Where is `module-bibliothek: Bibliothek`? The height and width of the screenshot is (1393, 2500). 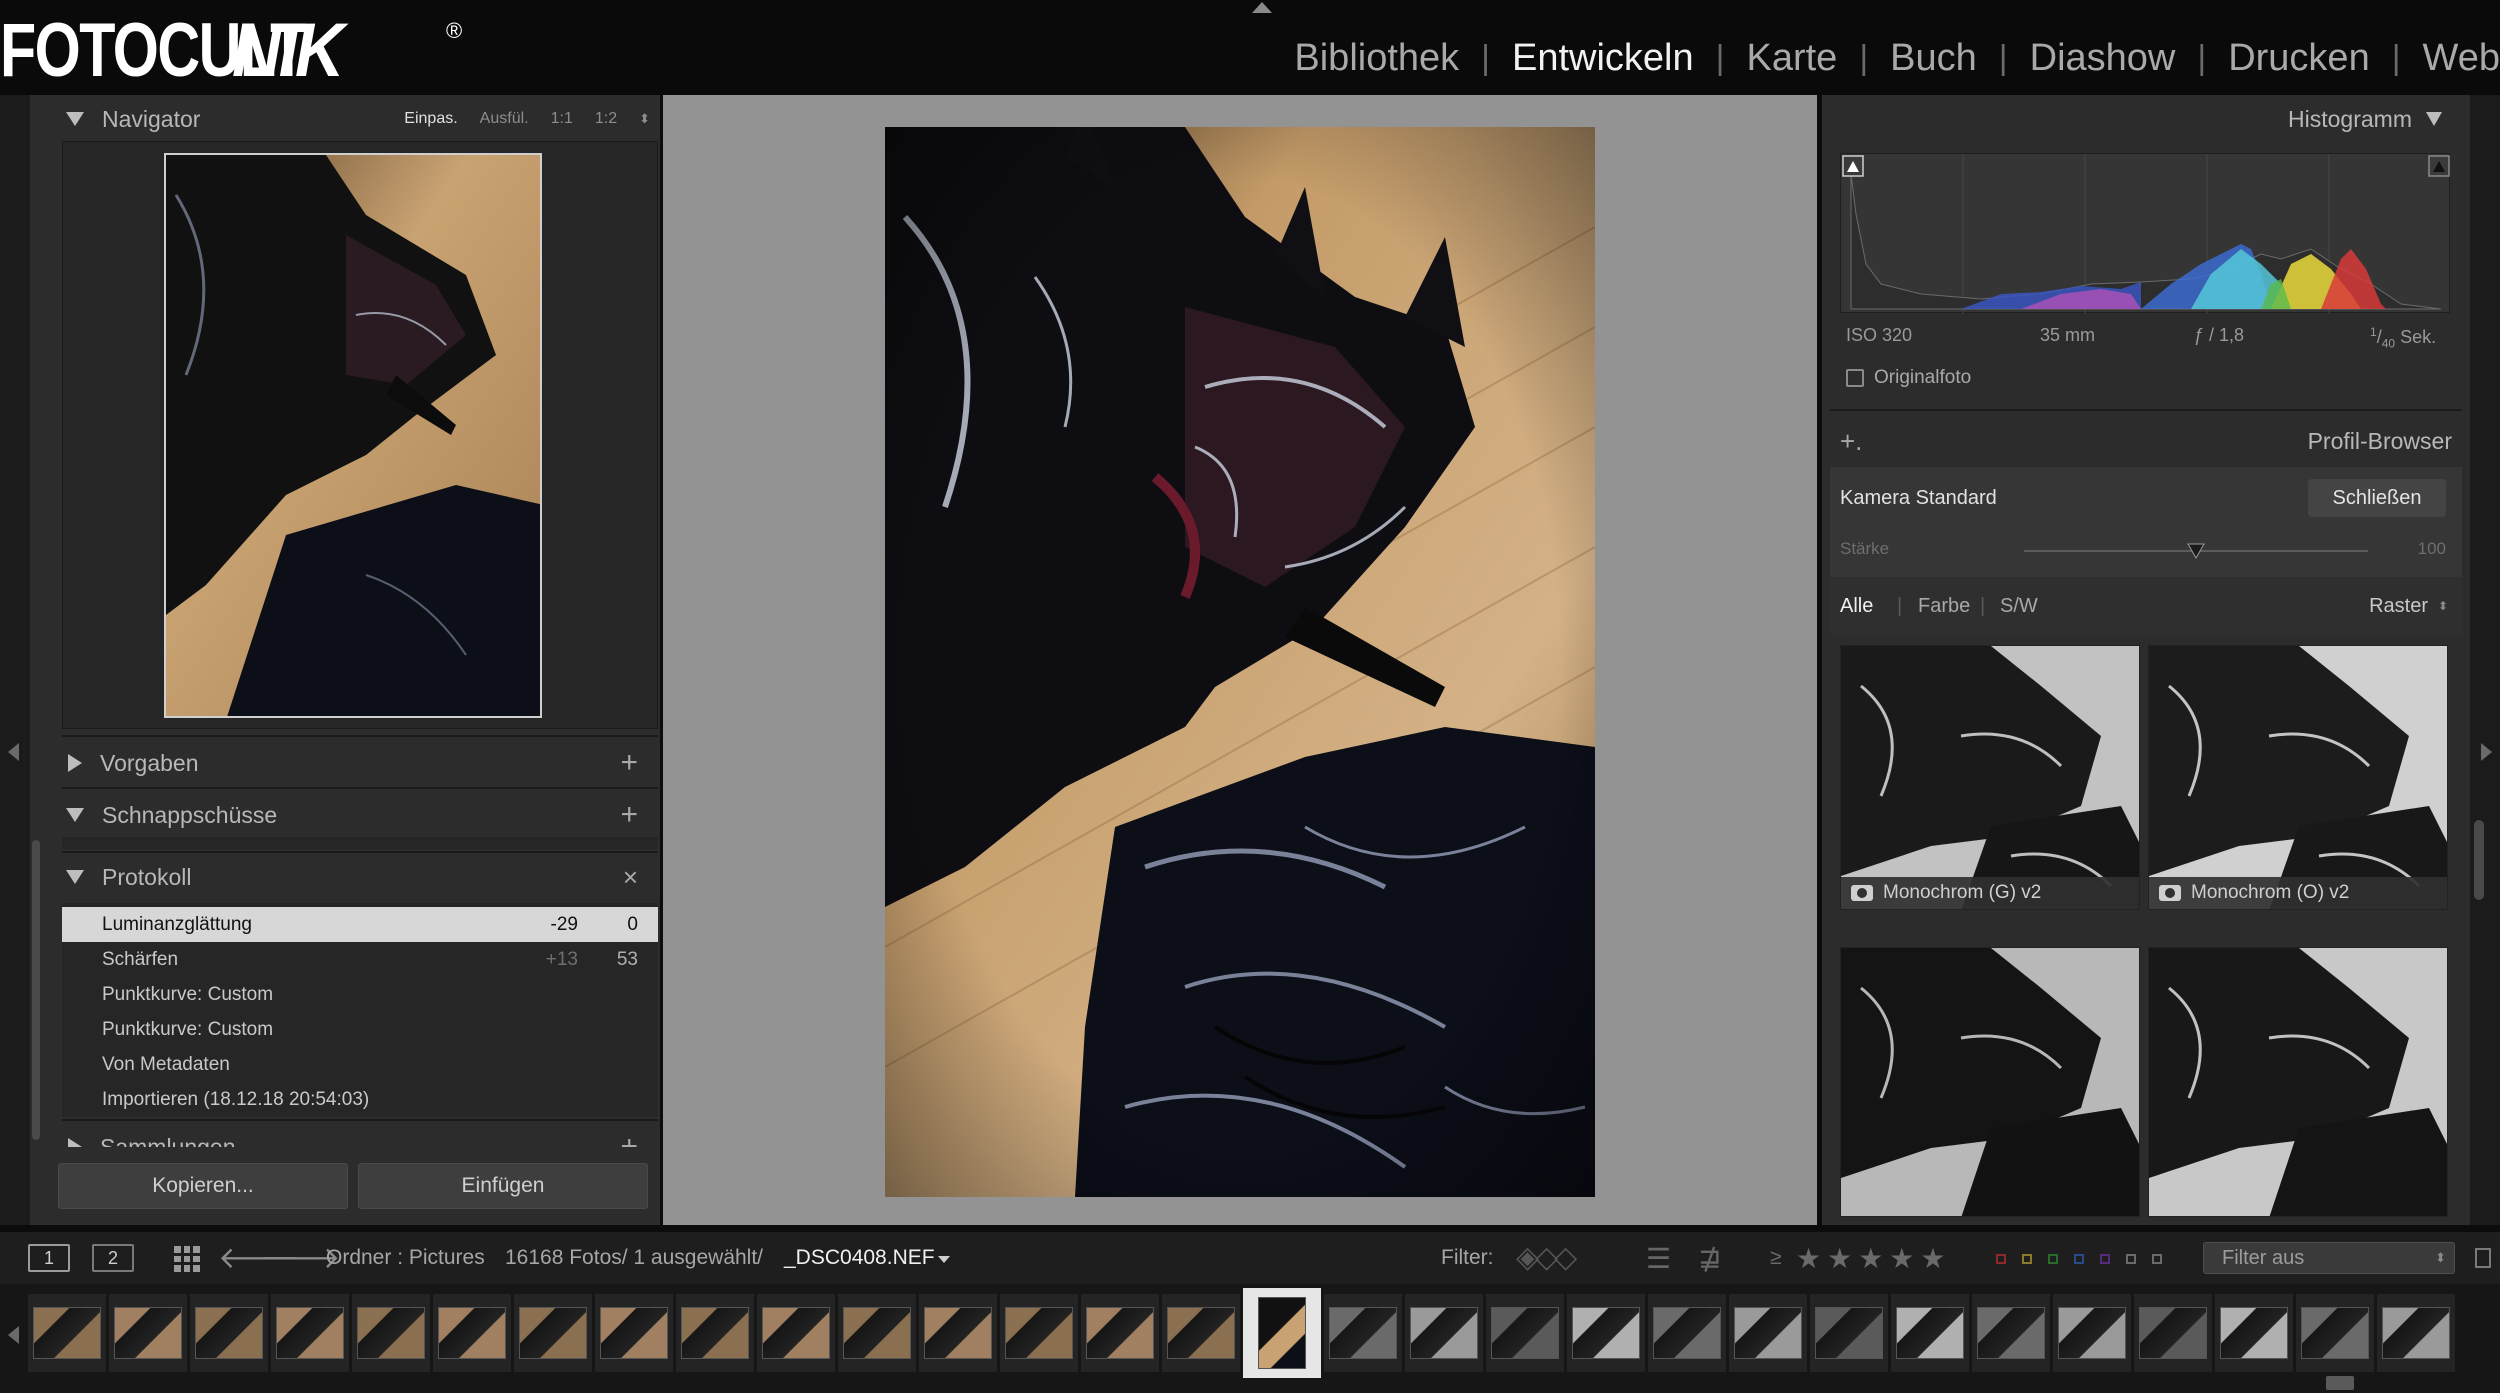 module-bibliothek: Bibliothek is located at coordinates (1376, 58).